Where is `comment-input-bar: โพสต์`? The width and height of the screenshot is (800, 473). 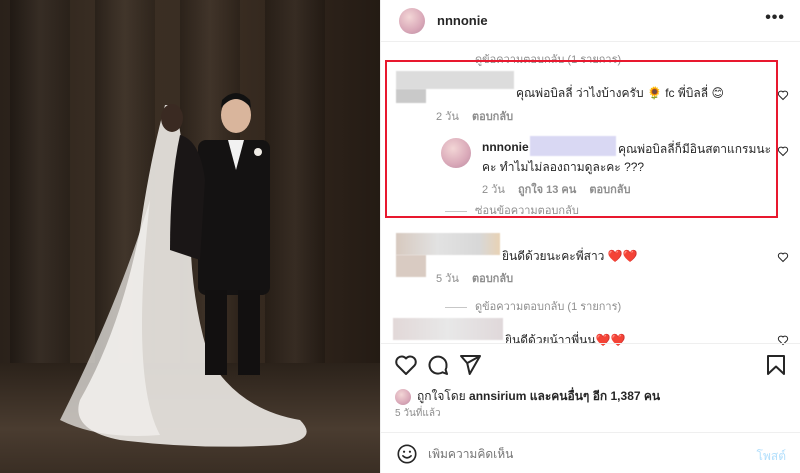 comment-input-bar: โพสต์ is located at coordinates (590, 452).